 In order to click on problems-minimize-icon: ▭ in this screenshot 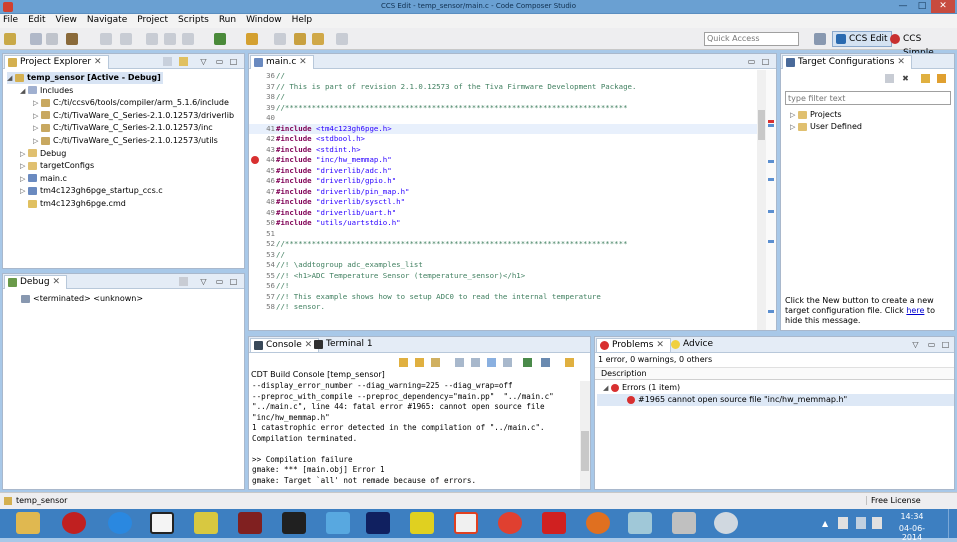, I will do `click(931, 344)`.